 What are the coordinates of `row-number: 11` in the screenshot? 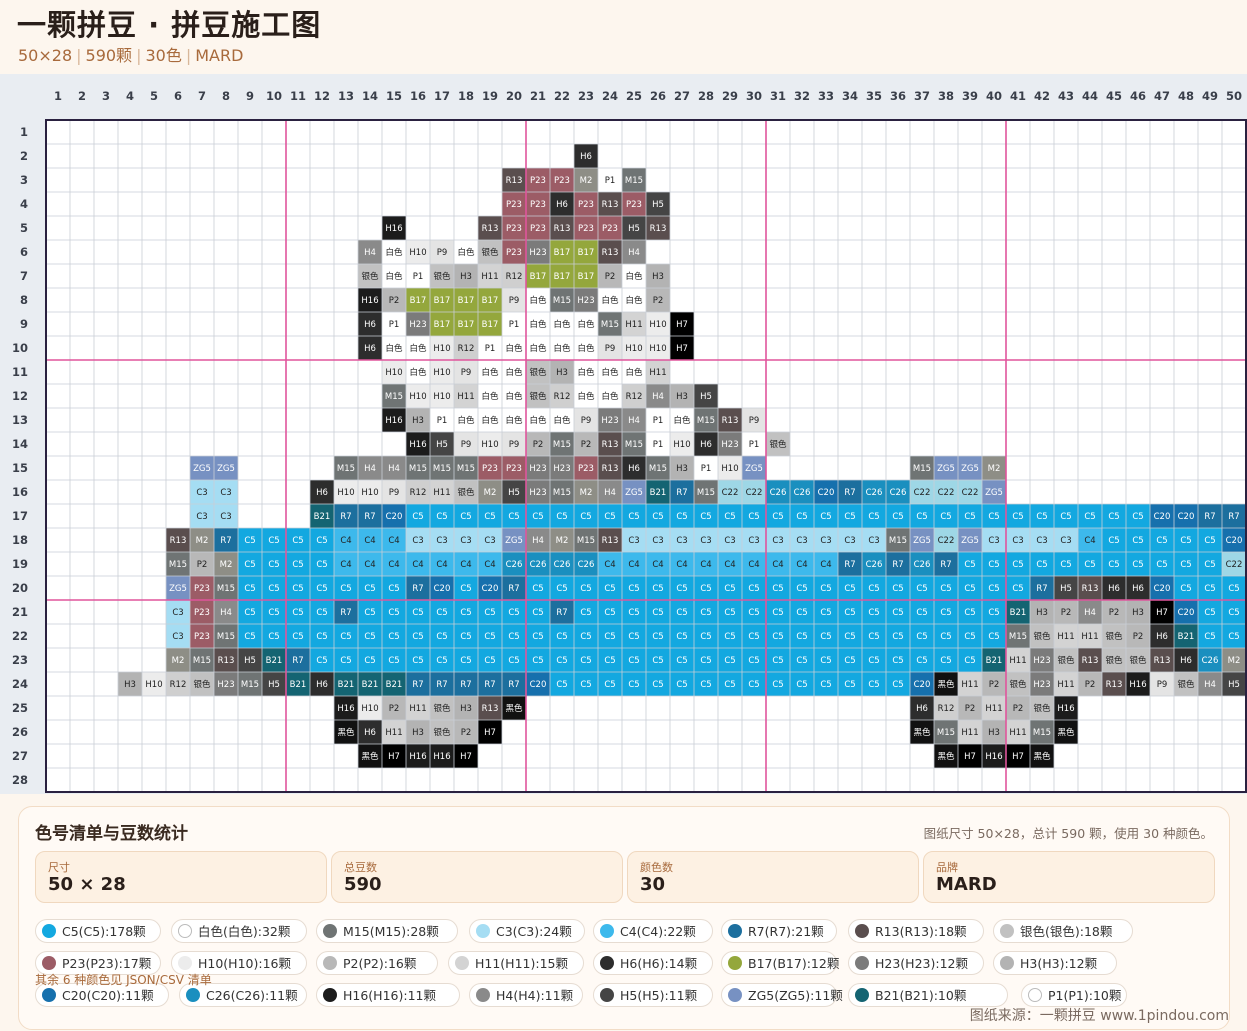 It's located at (20, 372).